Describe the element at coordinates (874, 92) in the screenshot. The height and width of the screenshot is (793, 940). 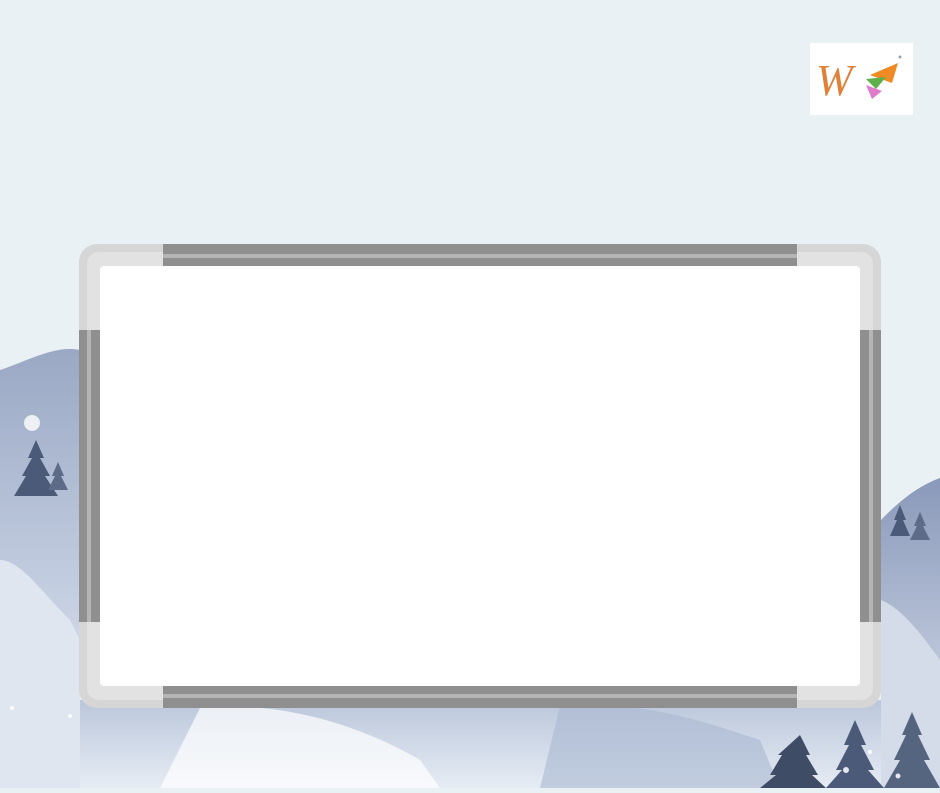
I see `logo-flag-pink` at that location.